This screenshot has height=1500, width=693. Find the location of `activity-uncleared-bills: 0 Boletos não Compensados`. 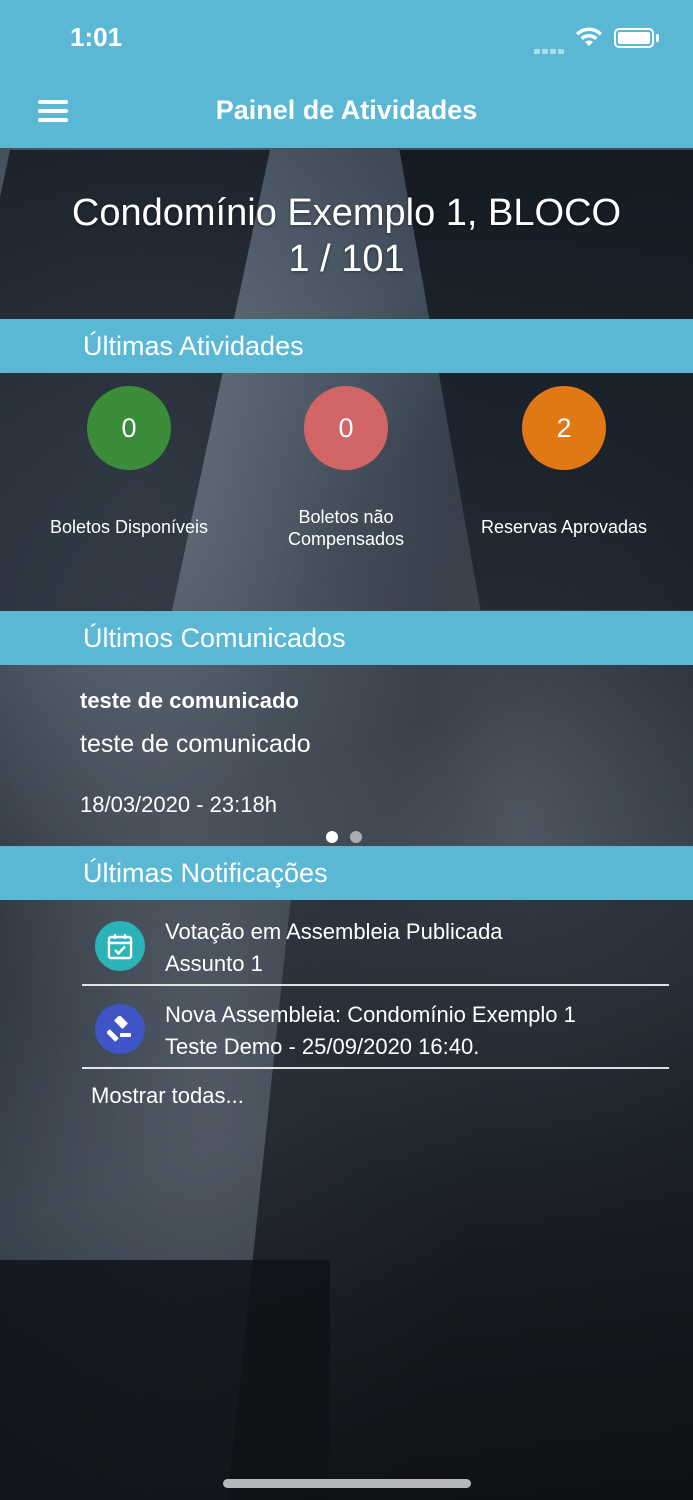

activity-uncleared-bills: 0 Boletos não Compensados is located at coordinates (346, 467).